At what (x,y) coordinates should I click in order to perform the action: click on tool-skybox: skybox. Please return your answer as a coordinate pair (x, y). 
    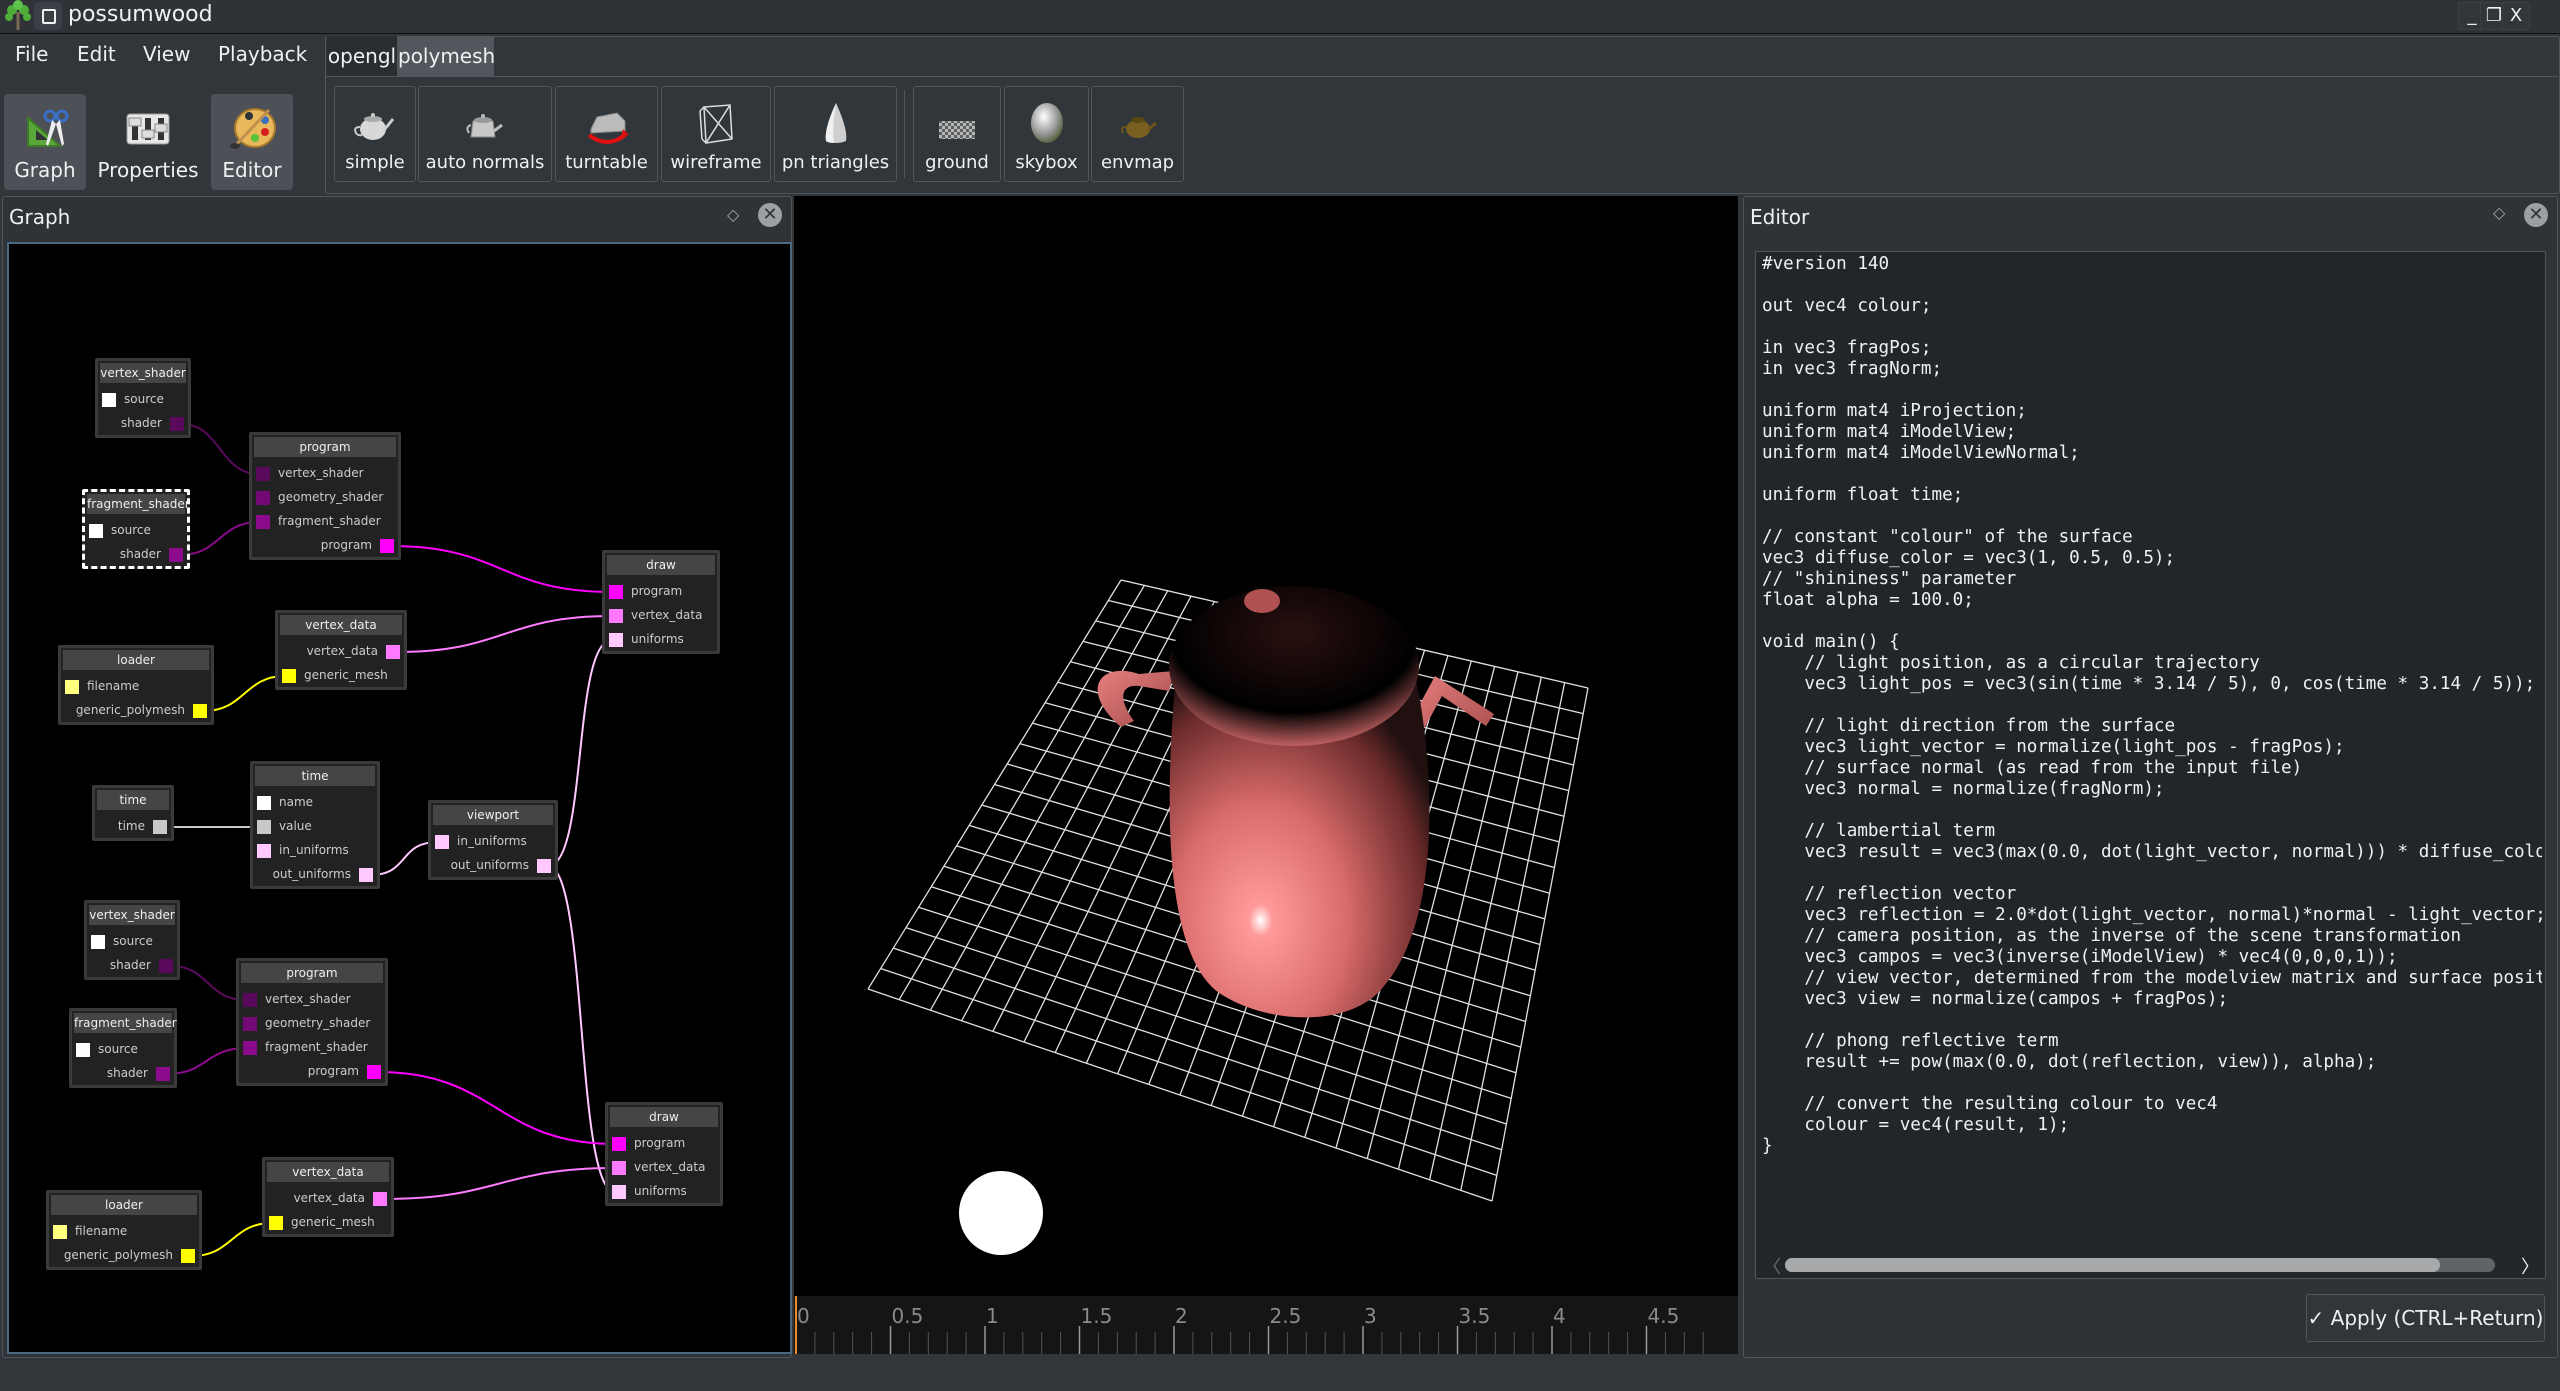
    Looking at the image, I should click on (1046, 134).